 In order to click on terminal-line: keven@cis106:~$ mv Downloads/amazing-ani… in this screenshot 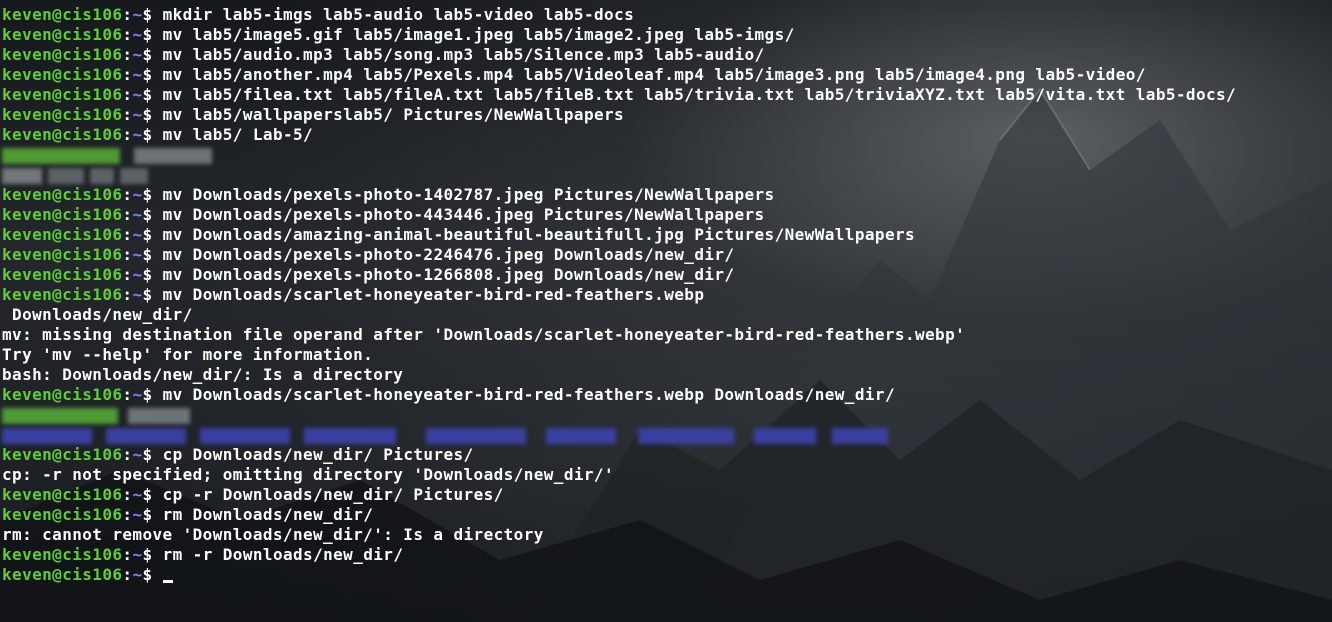, I will do `click(619, 235)`.